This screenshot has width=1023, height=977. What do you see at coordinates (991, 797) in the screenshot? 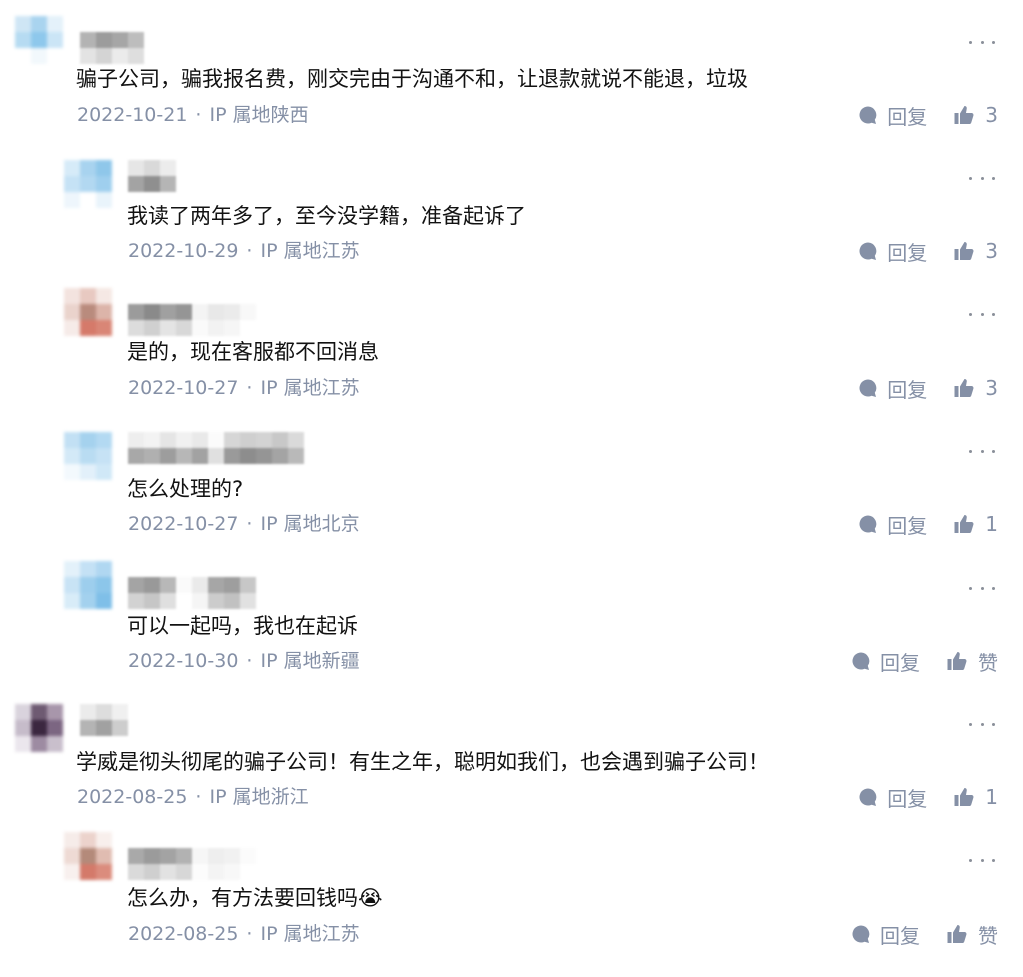
I see `like-count: 1` at bounding box center [991, 797].